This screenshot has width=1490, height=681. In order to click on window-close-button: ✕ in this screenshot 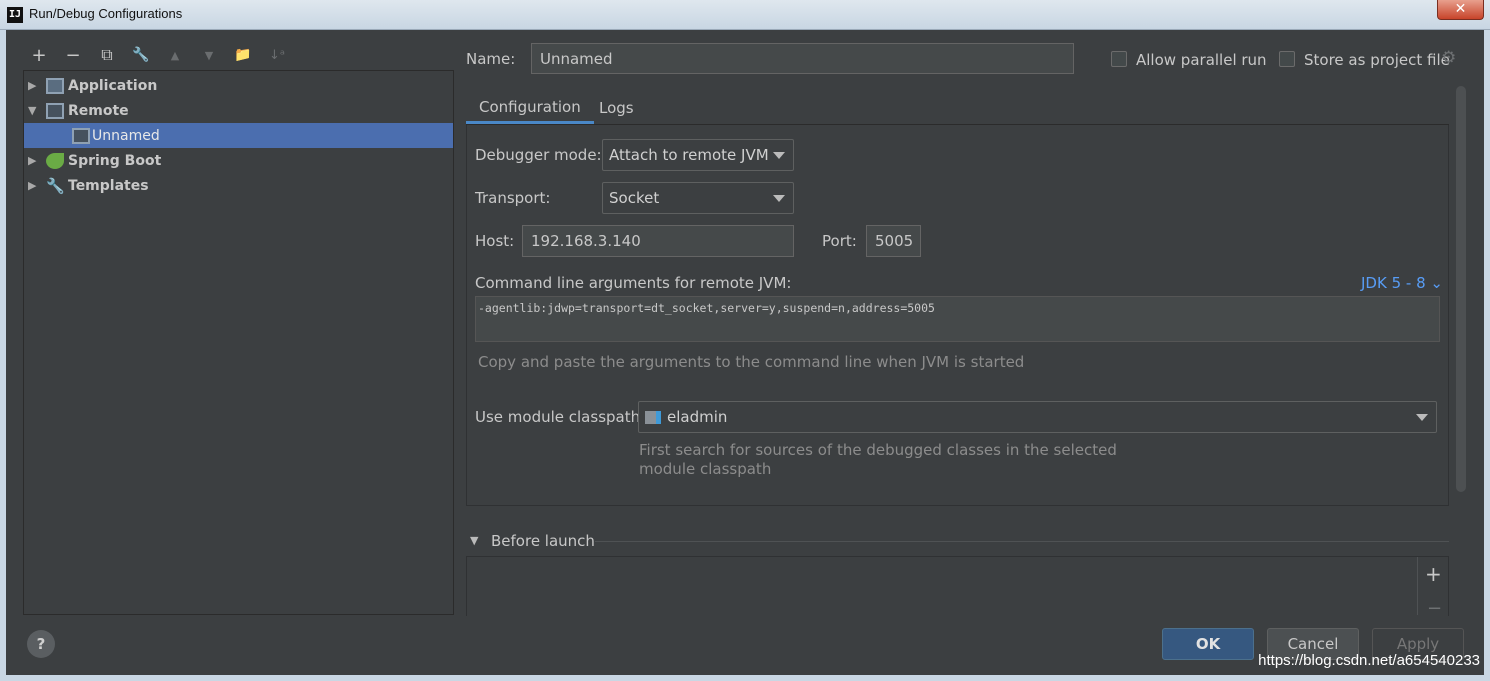, I will do `click(1460, 10)`.